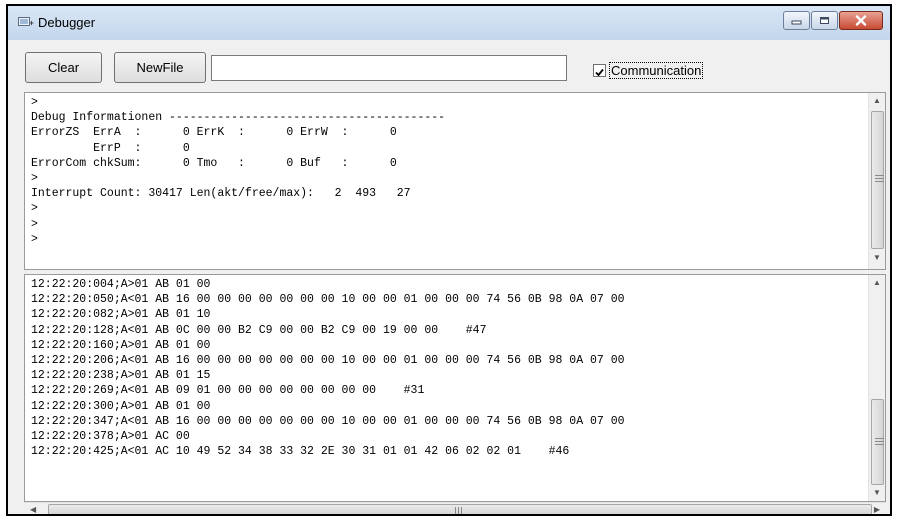  Describe the element at coordinates (877, 509) in the screenshot. I see `scroll-right-arrow-icon: ▶` at that location.